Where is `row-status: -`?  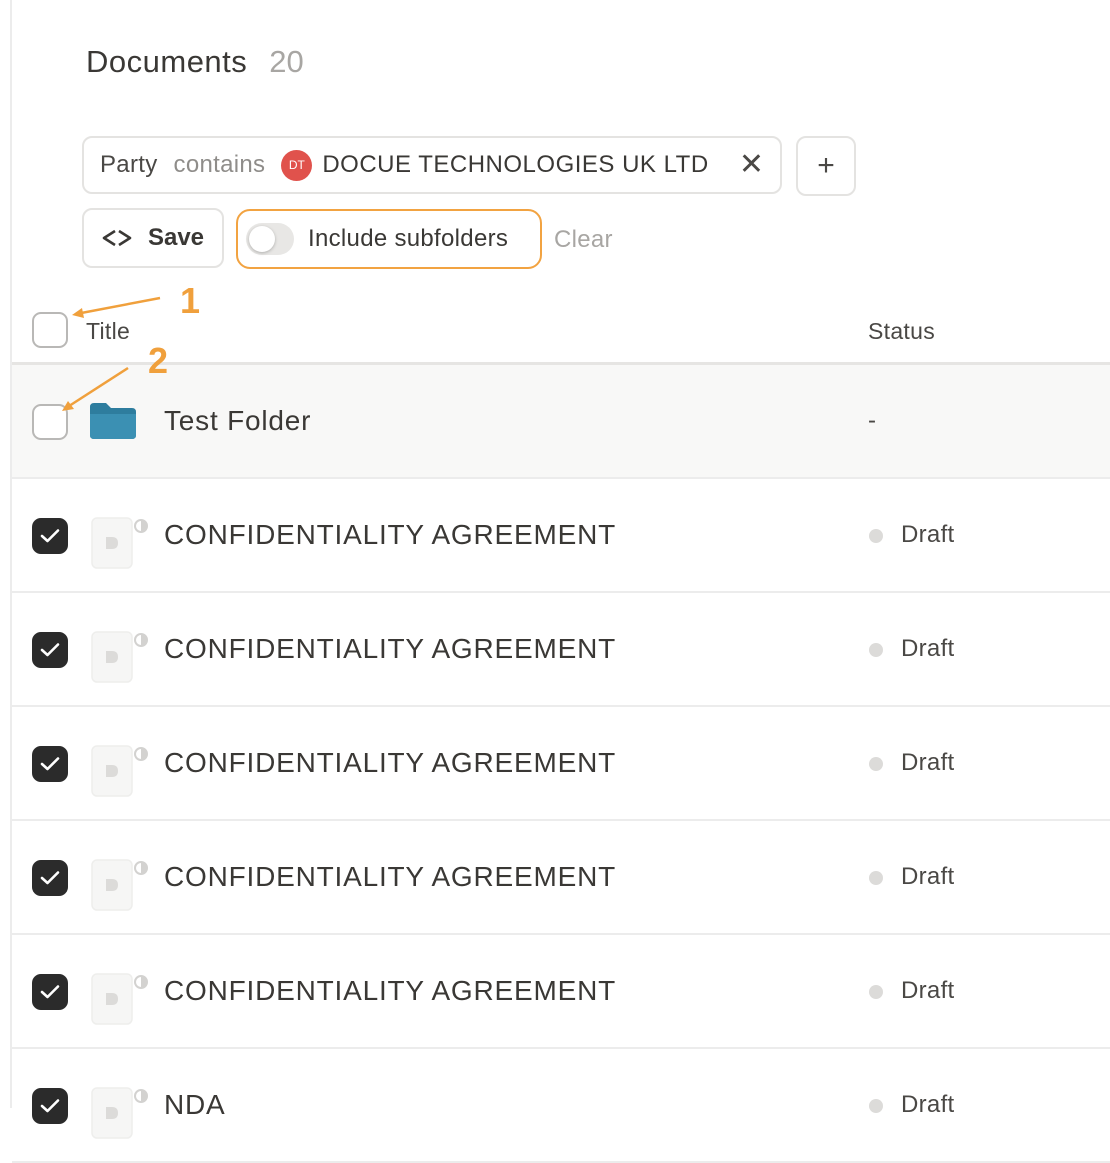
row-status: - is located at coordinates (872, 420).